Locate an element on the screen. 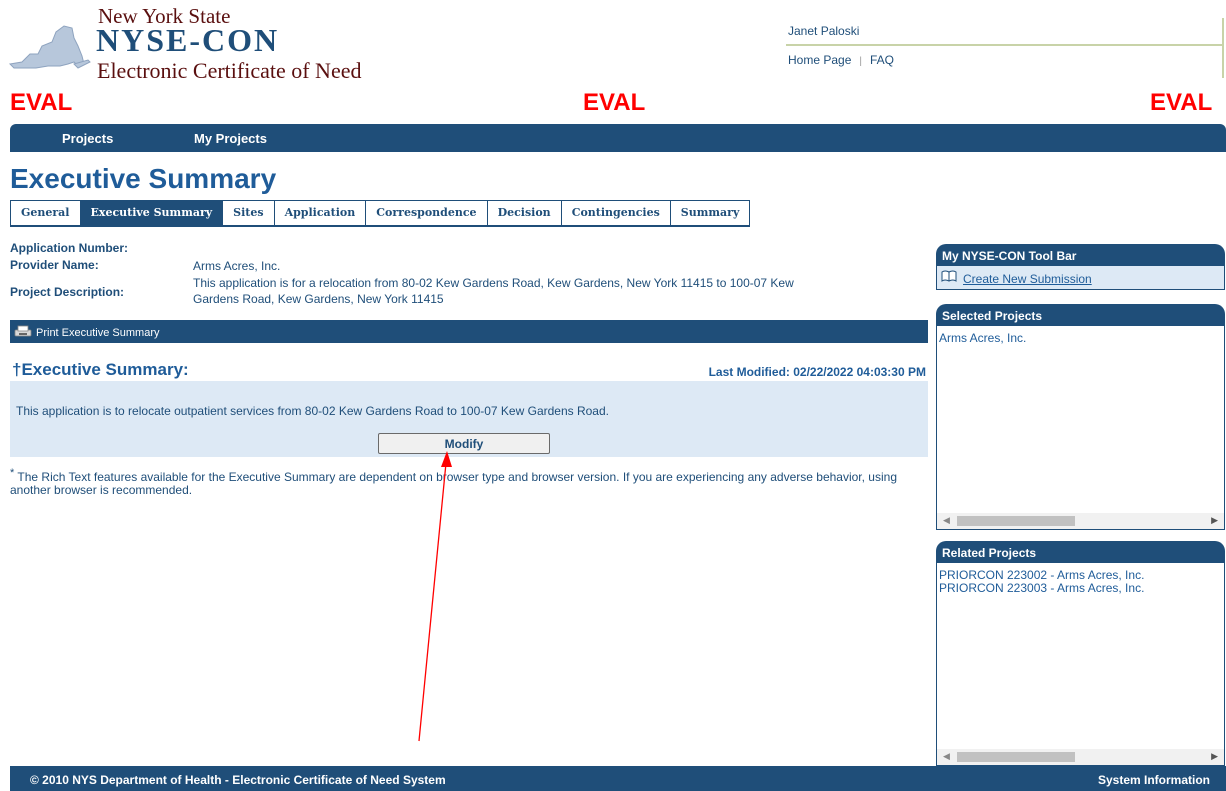 The height and width of the screenshot is (791, 1226). logo-tagline: Electronic Certificate of Need is located at coordinates (229, 70).